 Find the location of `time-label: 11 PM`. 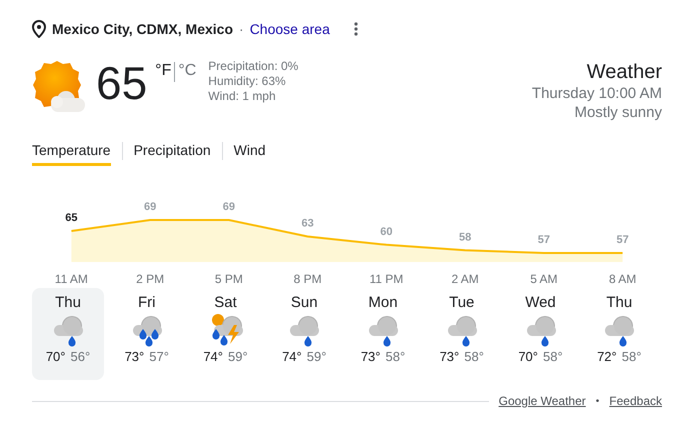

time-label: 11 PM is located at coordinates (386, 279).